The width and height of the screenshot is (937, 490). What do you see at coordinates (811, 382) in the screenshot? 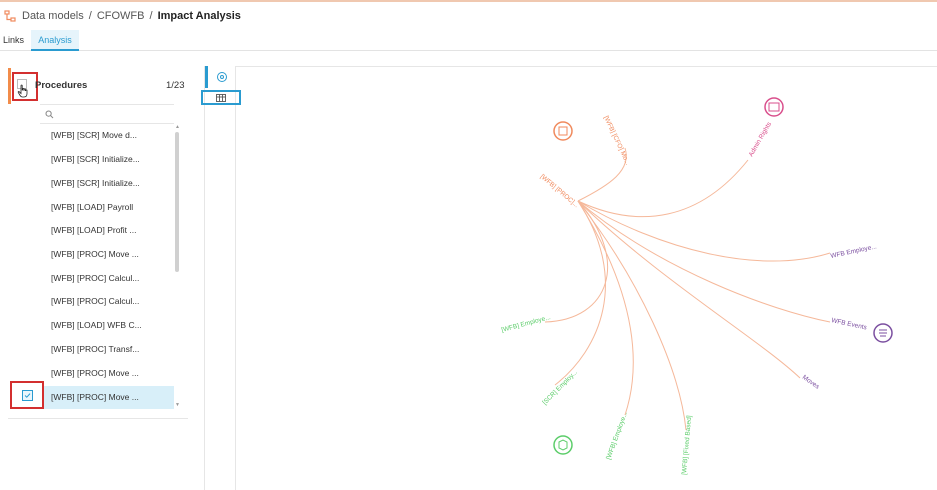
I see `graph-node-label: Moves` at bounding box center [811, 382].